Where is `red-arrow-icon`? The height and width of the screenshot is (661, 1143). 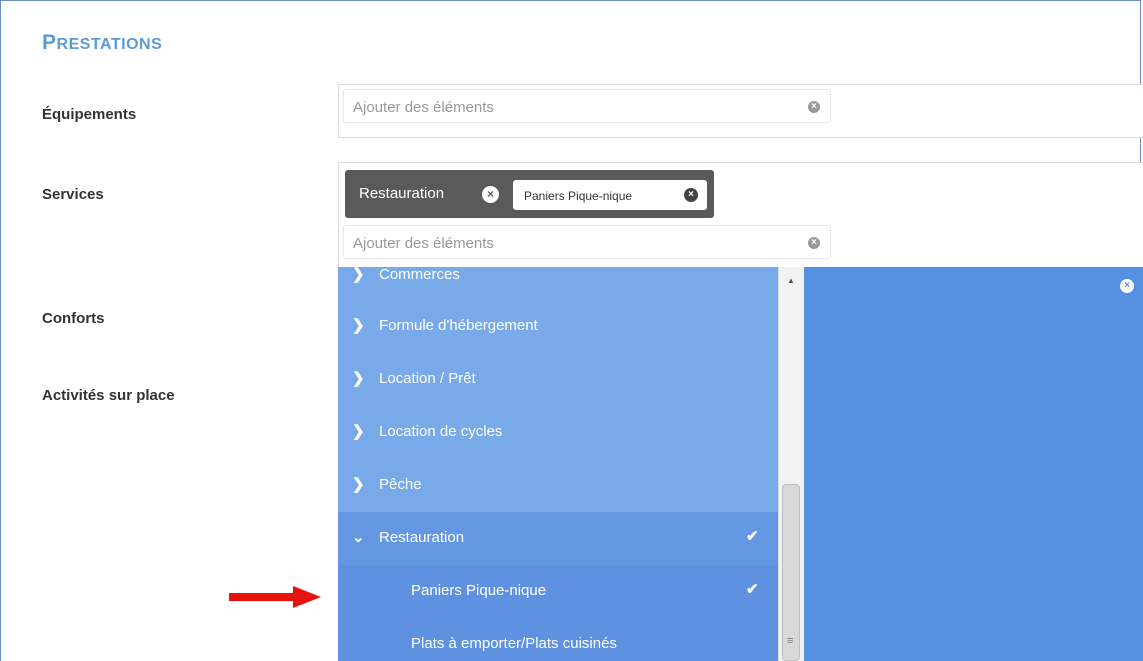
red-arrow-icon is located at coordinates (275, 597).